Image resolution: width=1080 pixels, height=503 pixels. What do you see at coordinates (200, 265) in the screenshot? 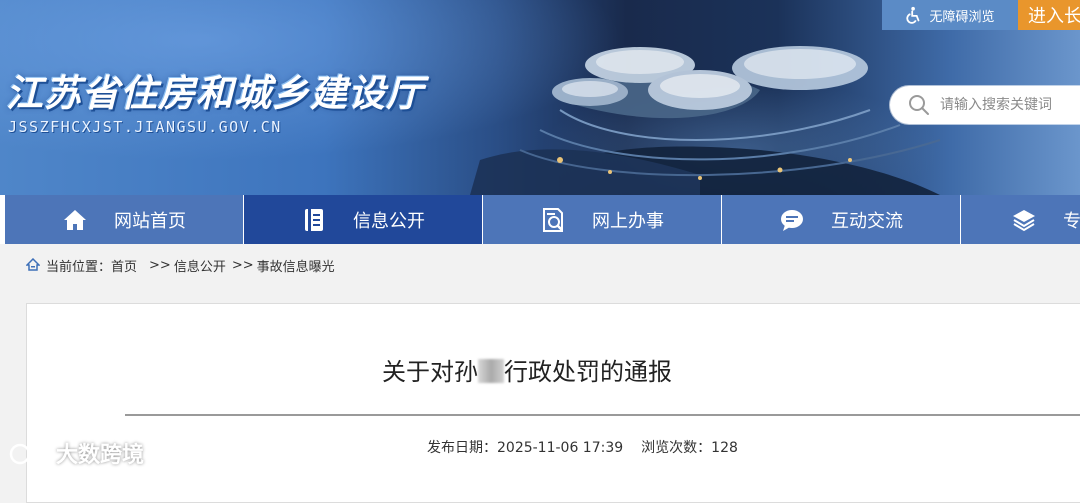
I see `breadcrumb-link-info: 信息公开` at bounding box center [200, 265].